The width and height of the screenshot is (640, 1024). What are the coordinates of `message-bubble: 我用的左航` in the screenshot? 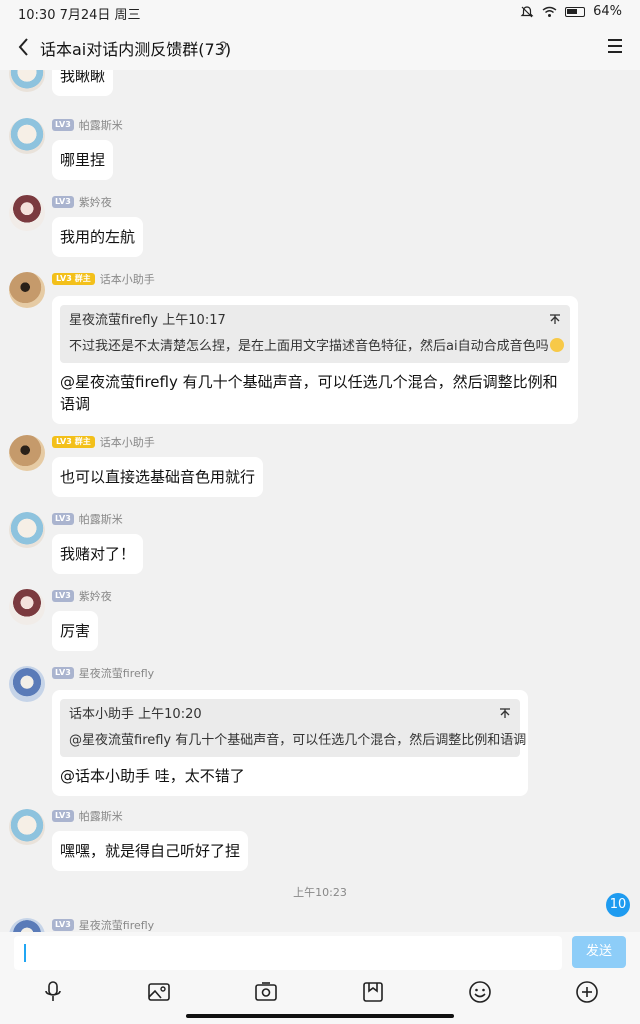 It's located at (98, 237).